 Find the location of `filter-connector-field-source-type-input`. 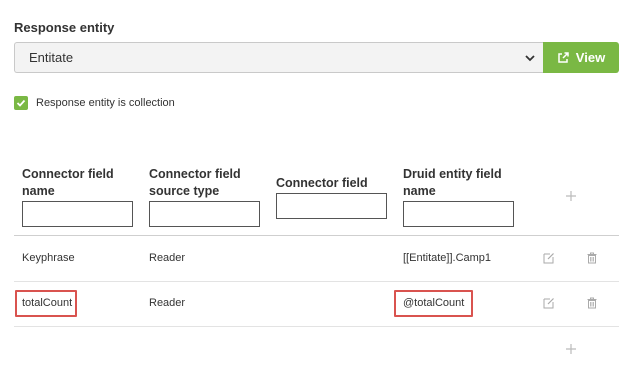

filter-connector-field-source-type-input is located at coordinates (204, 214).